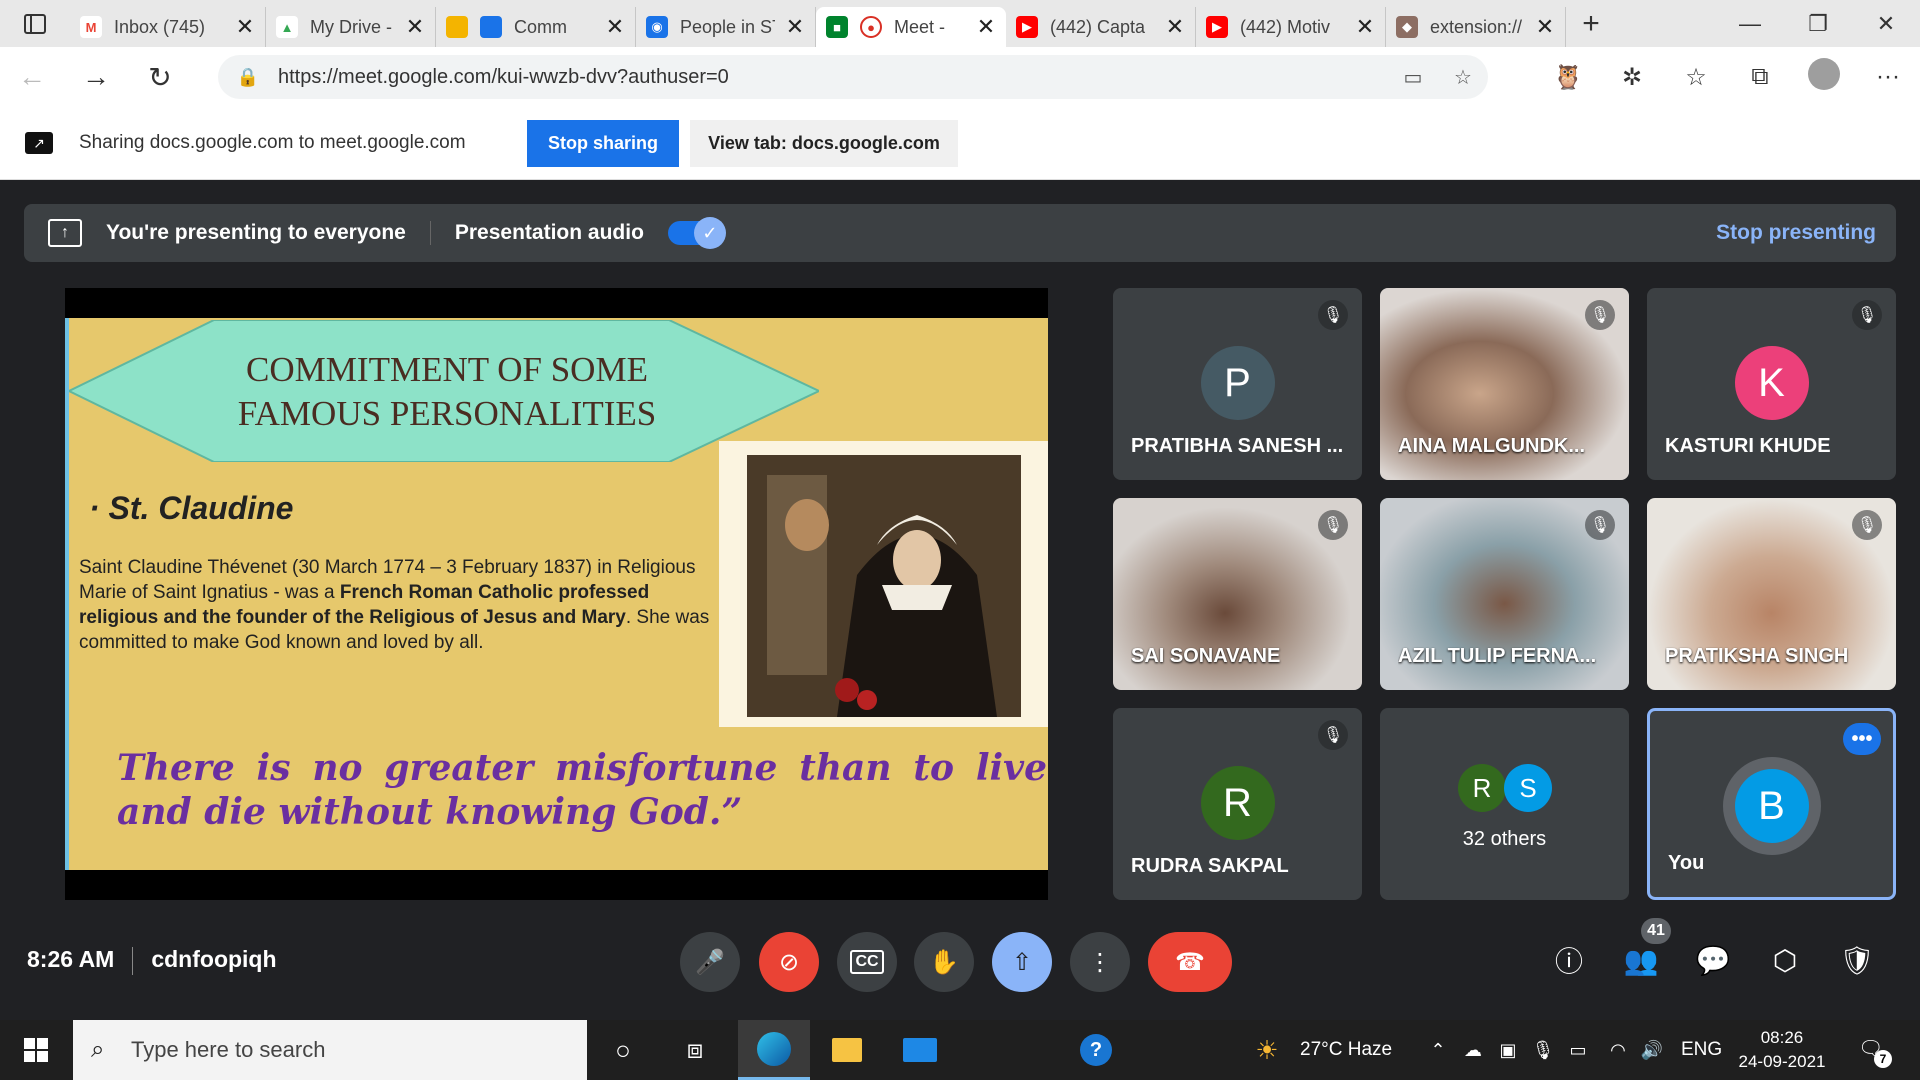 Image resolution: width=1920 pixels, height=1080 pixels. I want to click on favorites-icon: ☆, so click(1696, 77).